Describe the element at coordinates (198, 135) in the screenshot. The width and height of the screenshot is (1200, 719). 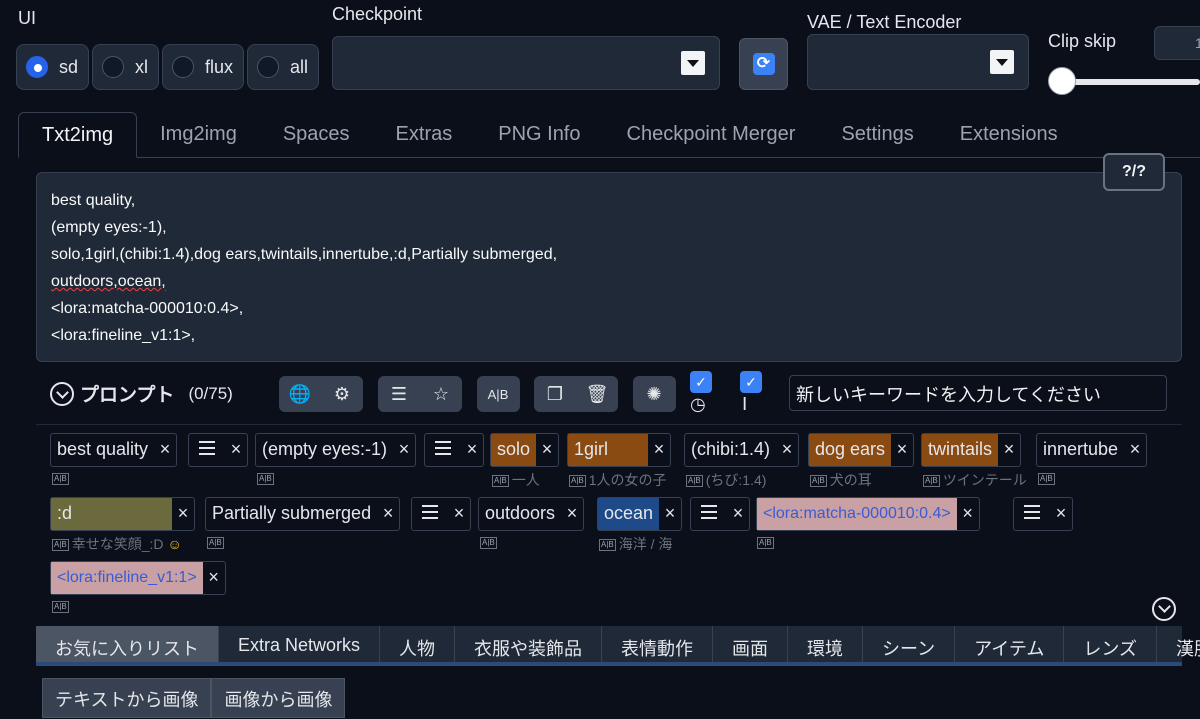
I see `tab-img2img: Img2img` at that location.